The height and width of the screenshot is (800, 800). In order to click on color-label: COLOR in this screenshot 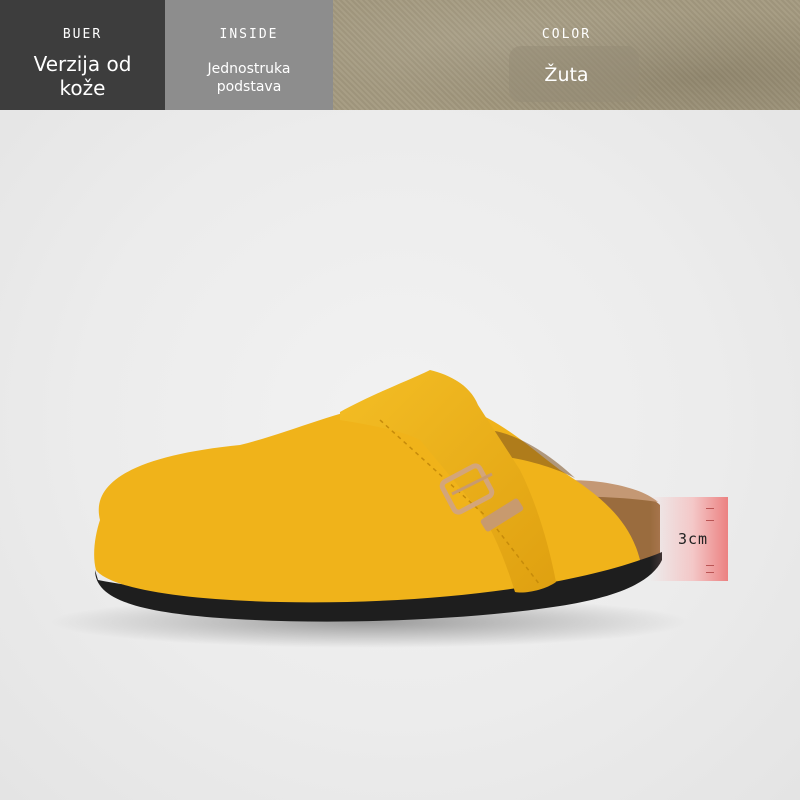, I will do `click(566, 34)`.